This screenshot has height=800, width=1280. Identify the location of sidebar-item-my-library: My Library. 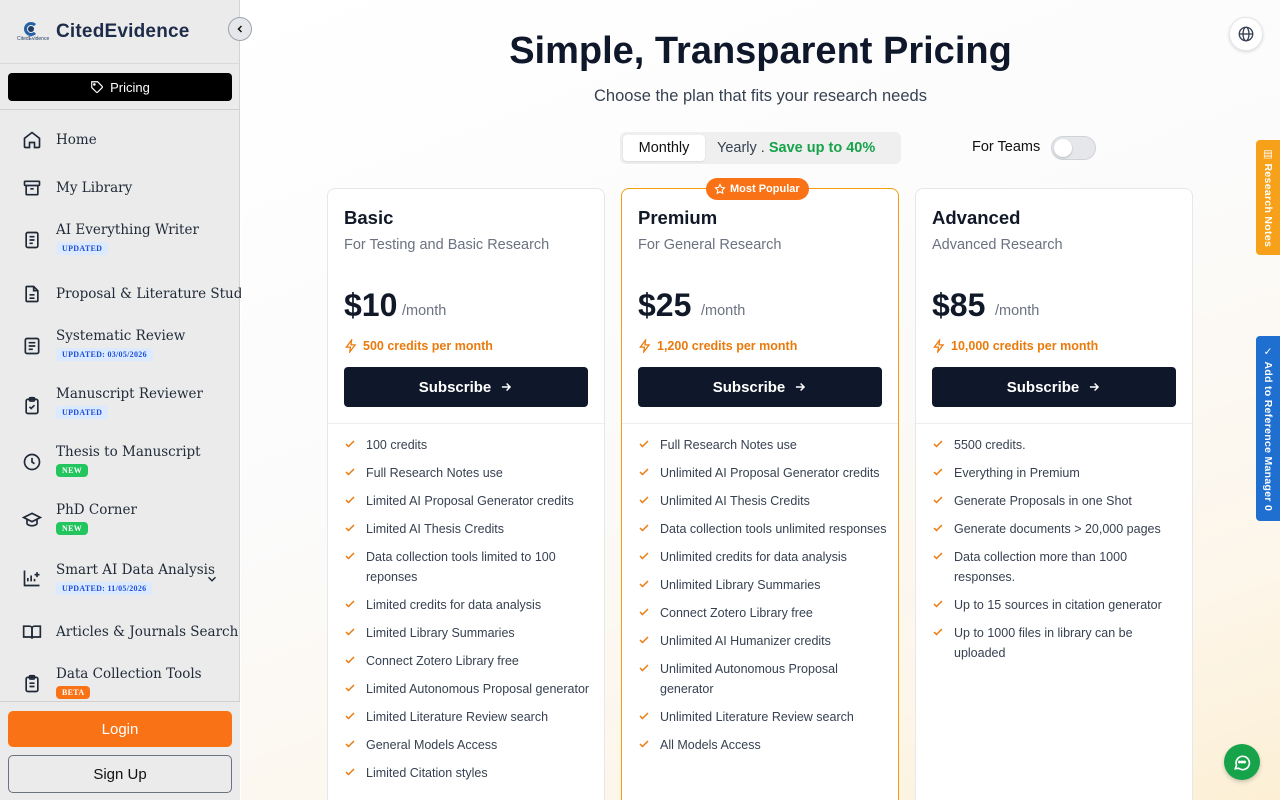
(120, 188).